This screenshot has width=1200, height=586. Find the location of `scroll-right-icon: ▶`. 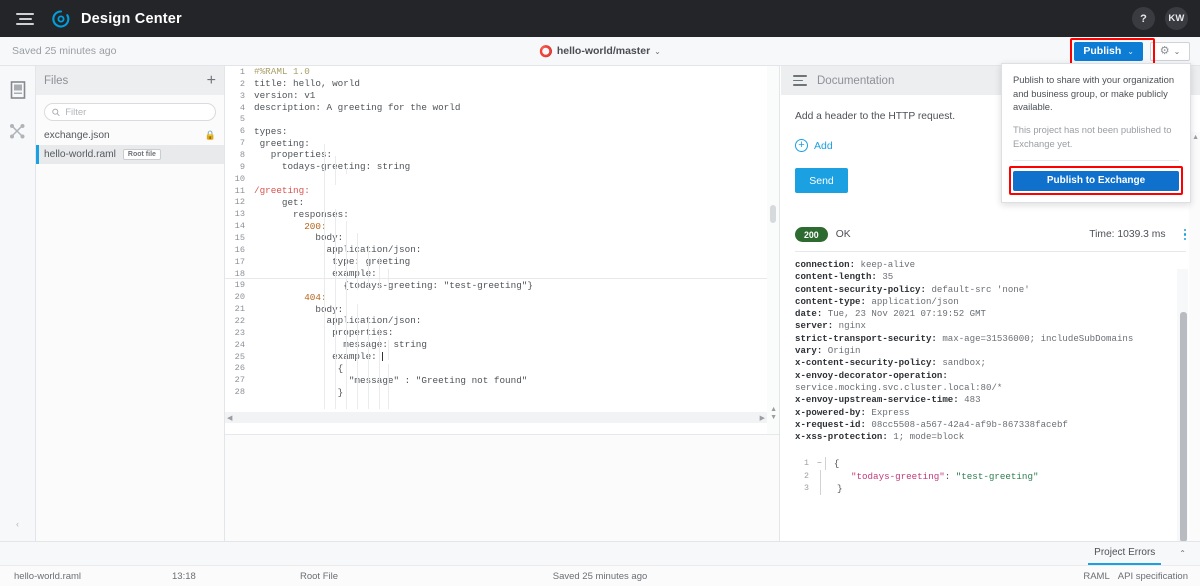

scroll-right-icon: ▶ is located at coordinates (762, 418).